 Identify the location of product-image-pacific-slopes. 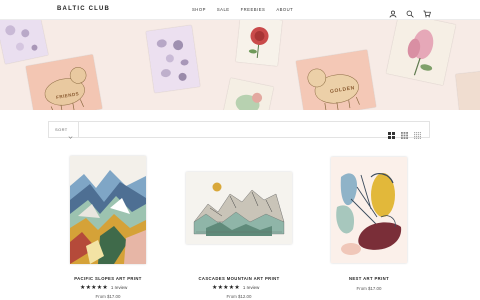
(108, 210).